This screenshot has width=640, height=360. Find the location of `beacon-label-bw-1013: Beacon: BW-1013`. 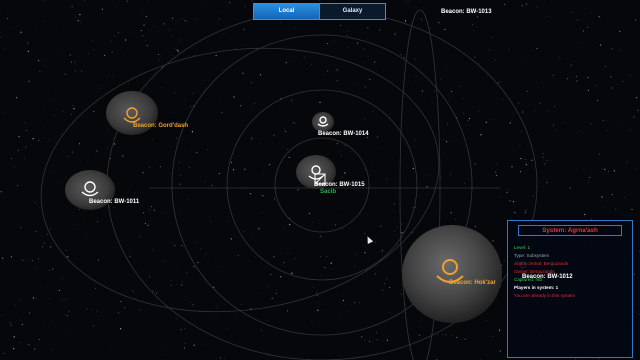

beacon-label-bw-1013: Beacon: BW-1013 is located at coordinates (466, 12).